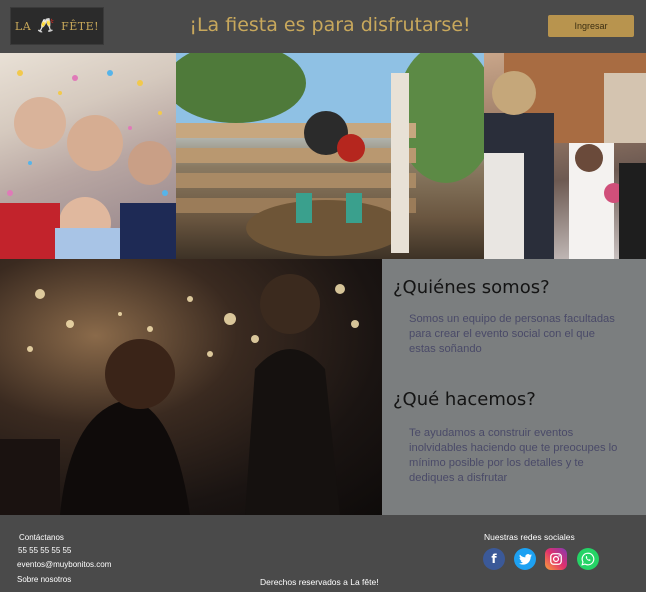 The width and height of the screenshot is (646, 592). Describe the element at coordinates (44, 550) in the screenshot. I see `contact-phone: 55 55 55 55 55` at that location.